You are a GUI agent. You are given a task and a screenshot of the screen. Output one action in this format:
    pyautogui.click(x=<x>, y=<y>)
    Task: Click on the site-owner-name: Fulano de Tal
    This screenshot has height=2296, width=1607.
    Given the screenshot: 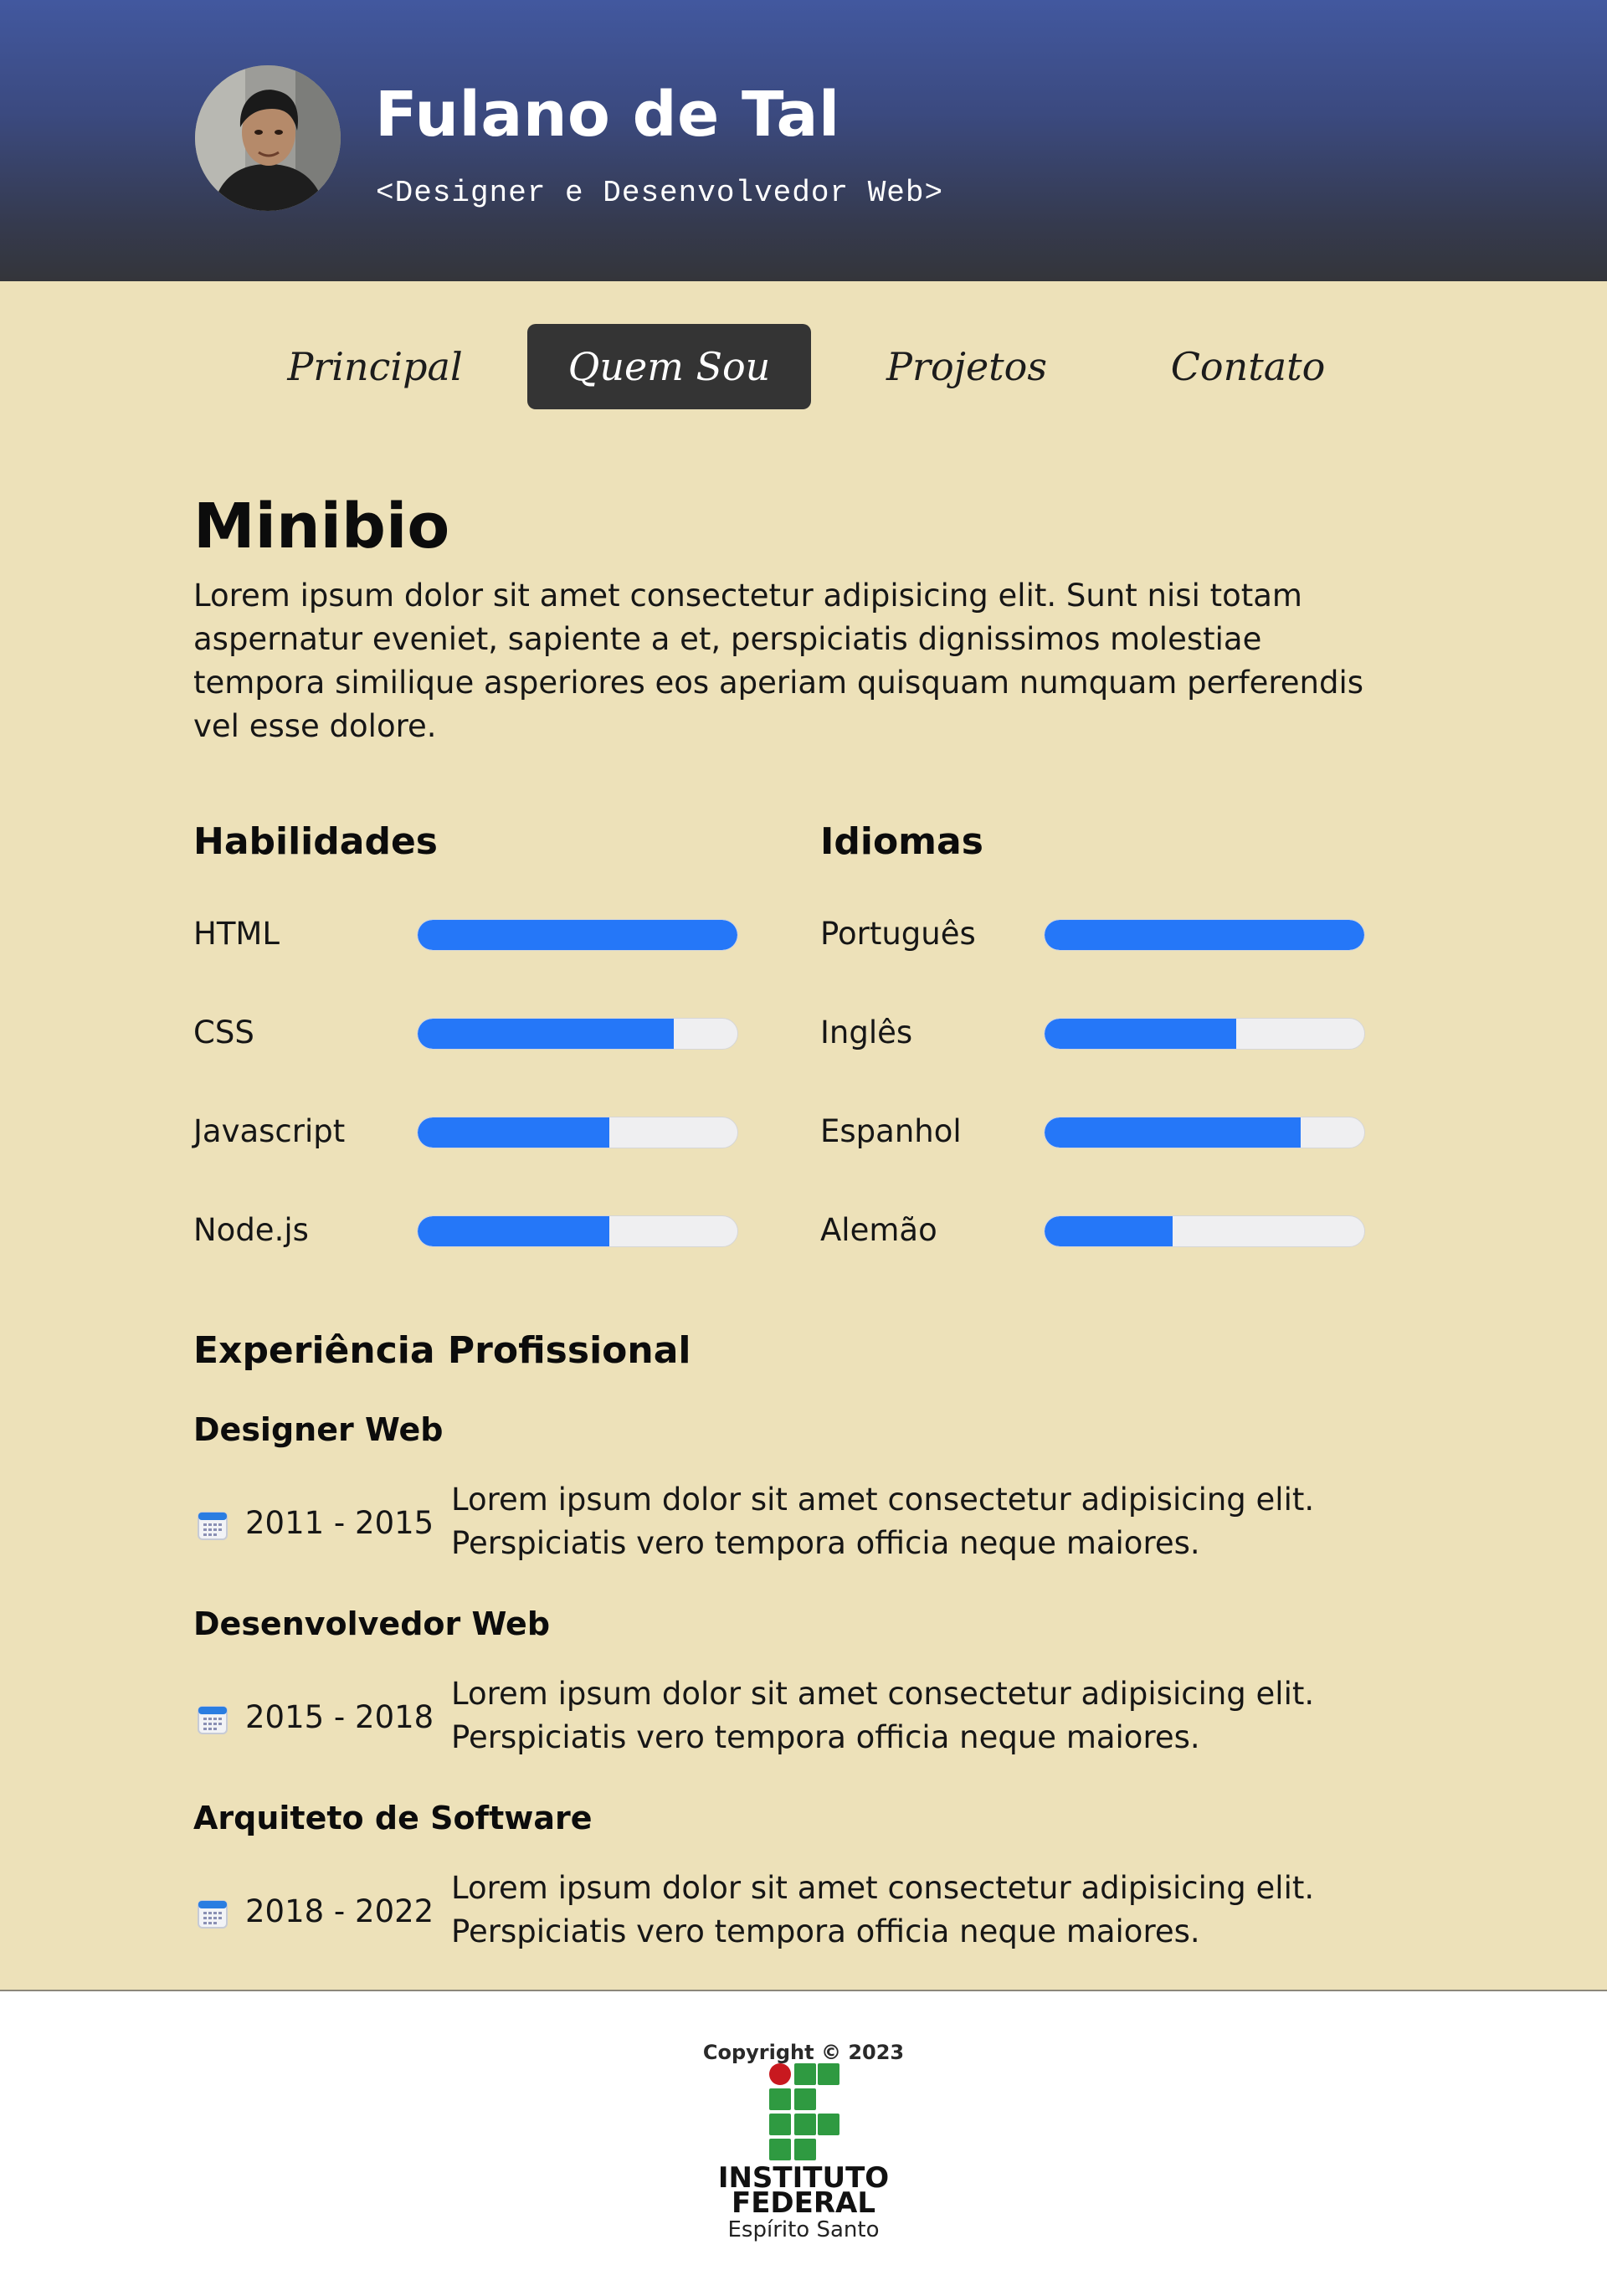 What is the action you would take?
    pyautogui.click(x=607, y=115)
    